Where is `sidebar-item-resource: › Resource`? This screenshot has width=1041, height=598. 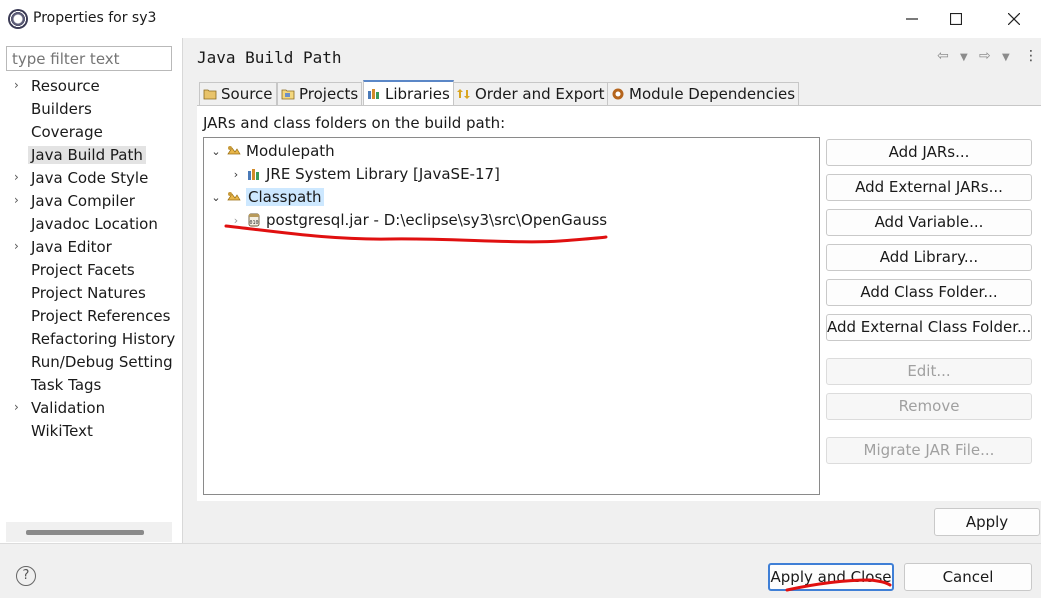
sidebar-item-resource: › Resource is located at coordinates (91, 87).